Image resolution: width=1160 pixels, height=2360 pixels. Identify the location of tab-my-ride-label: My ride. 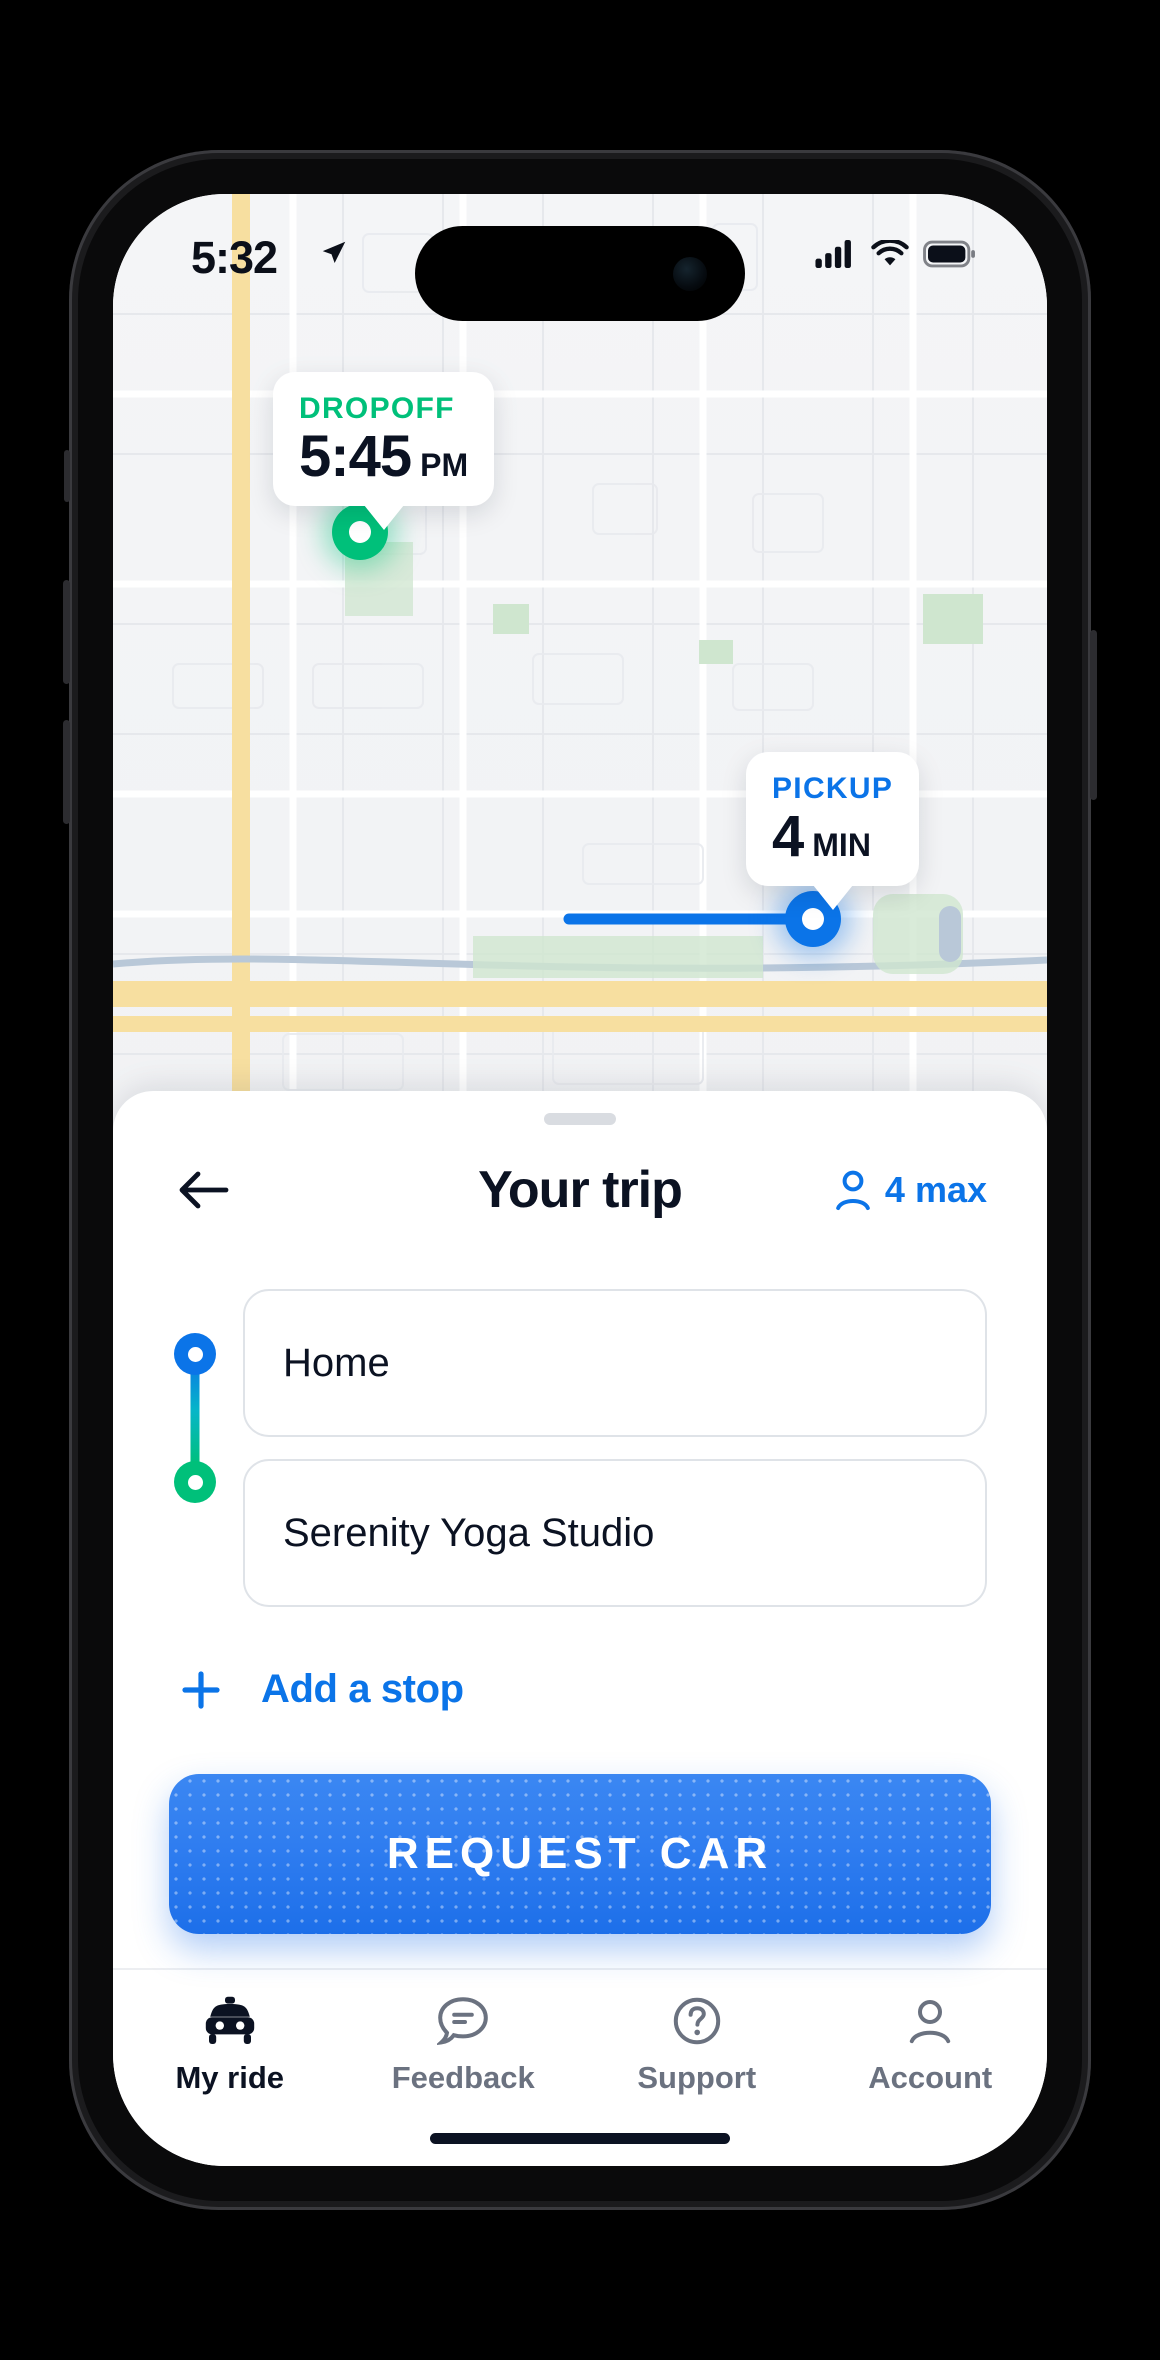
(230, 2077).